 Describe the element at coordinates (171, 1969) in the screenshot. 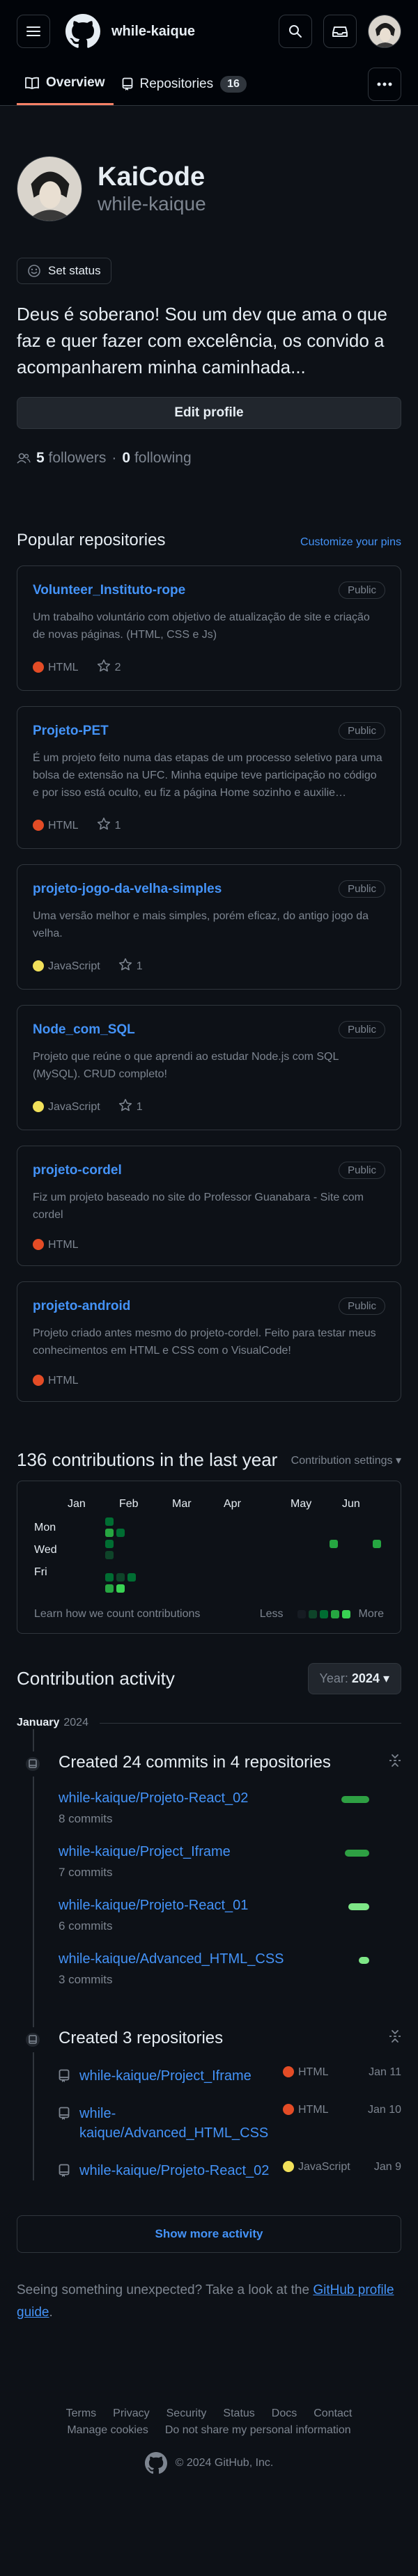

I see `commit-activity-info: while-kaique/Advanced_HTML_CSS 3 commits` at that location.